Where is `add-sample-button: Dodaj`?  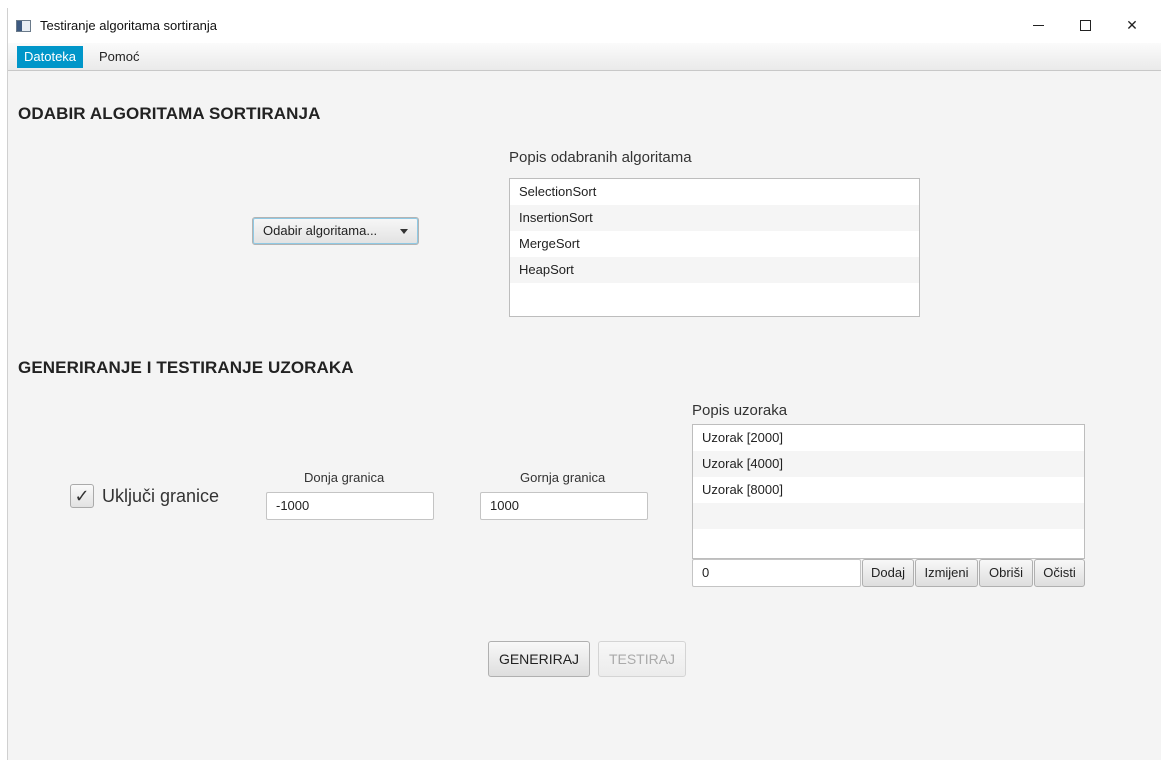
add-sample-button: Dodaj is located at coordinates (888, 573).